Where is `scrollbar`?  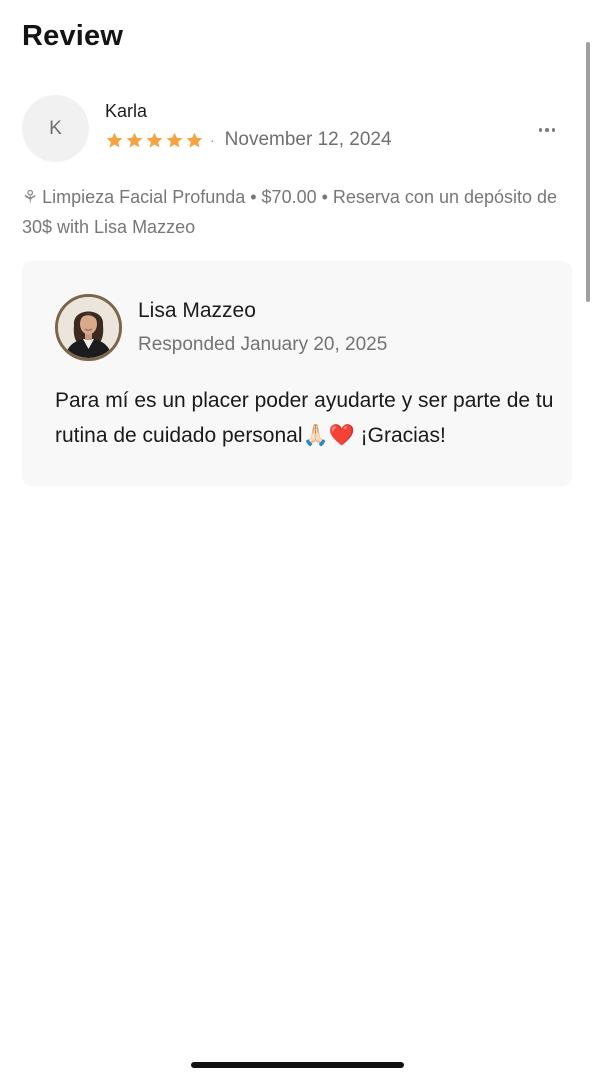
scrollbar is located at coordinates (588, 172).